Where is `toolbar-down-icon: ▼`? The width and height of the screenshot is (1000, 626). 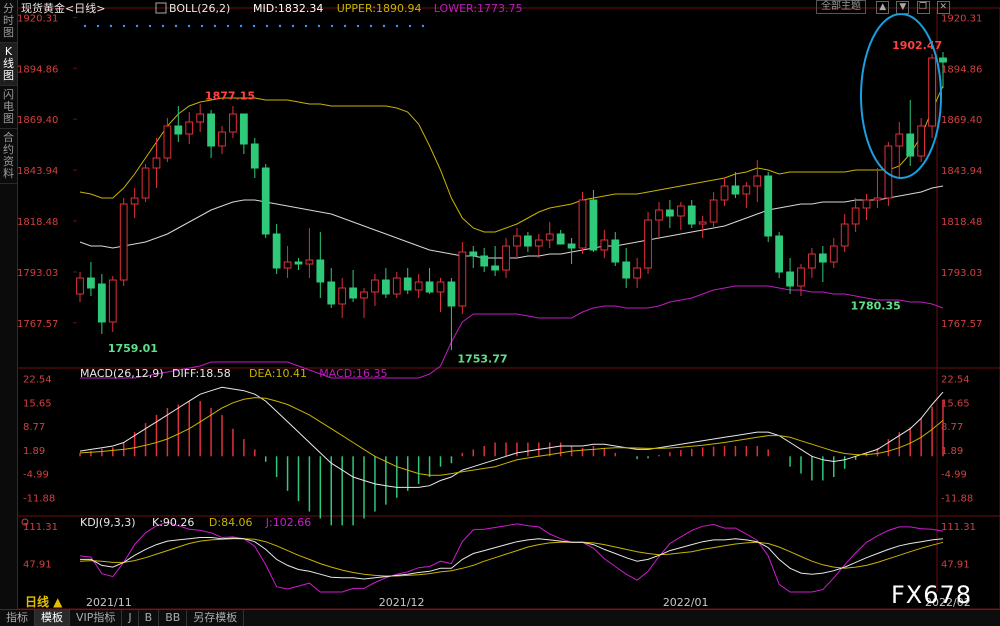
toolbar-down-icon: ▼ is located at coordinates (903, 7).